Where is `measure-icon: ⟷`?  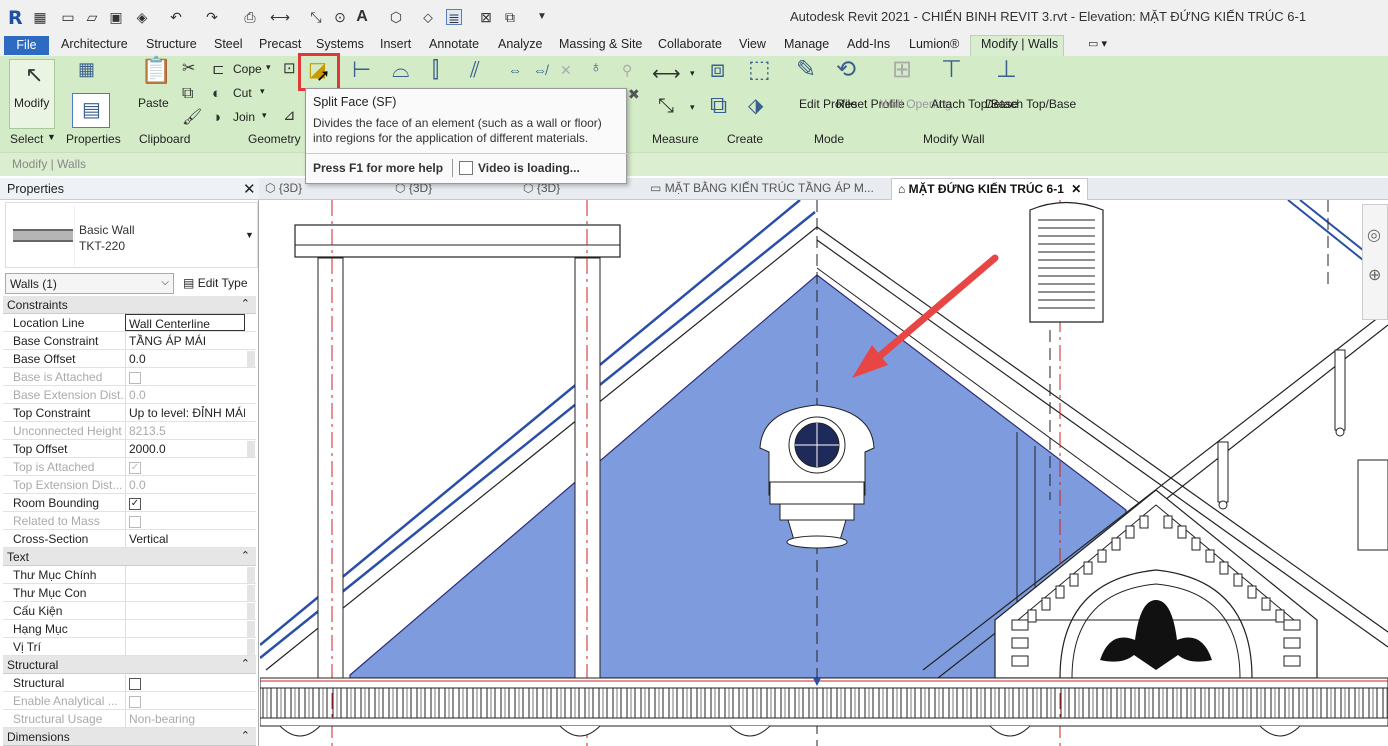 measure-icon: ⟷ is located at coordinates (280, 17).